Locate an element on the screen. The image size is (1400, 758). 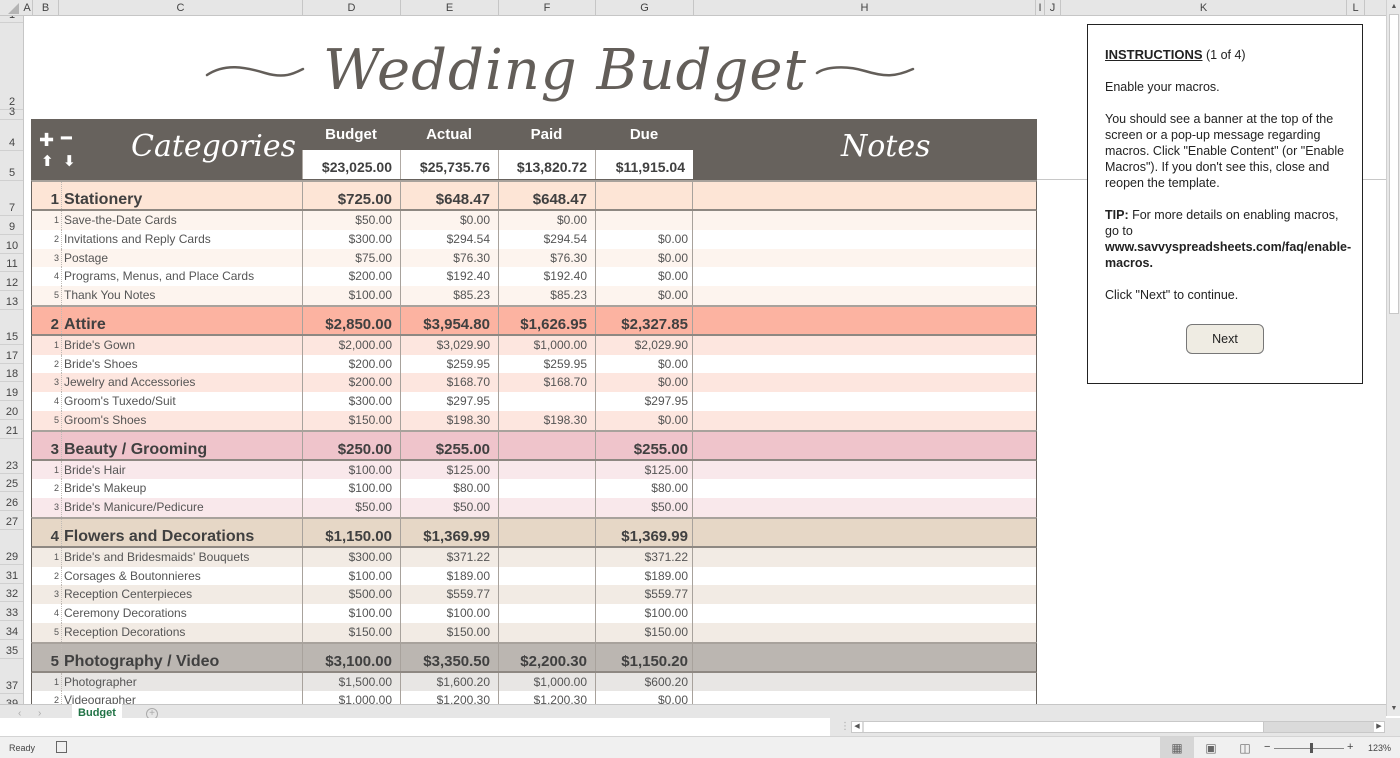
category-paid: $2,200.30 is located at coordinates (547, 657).